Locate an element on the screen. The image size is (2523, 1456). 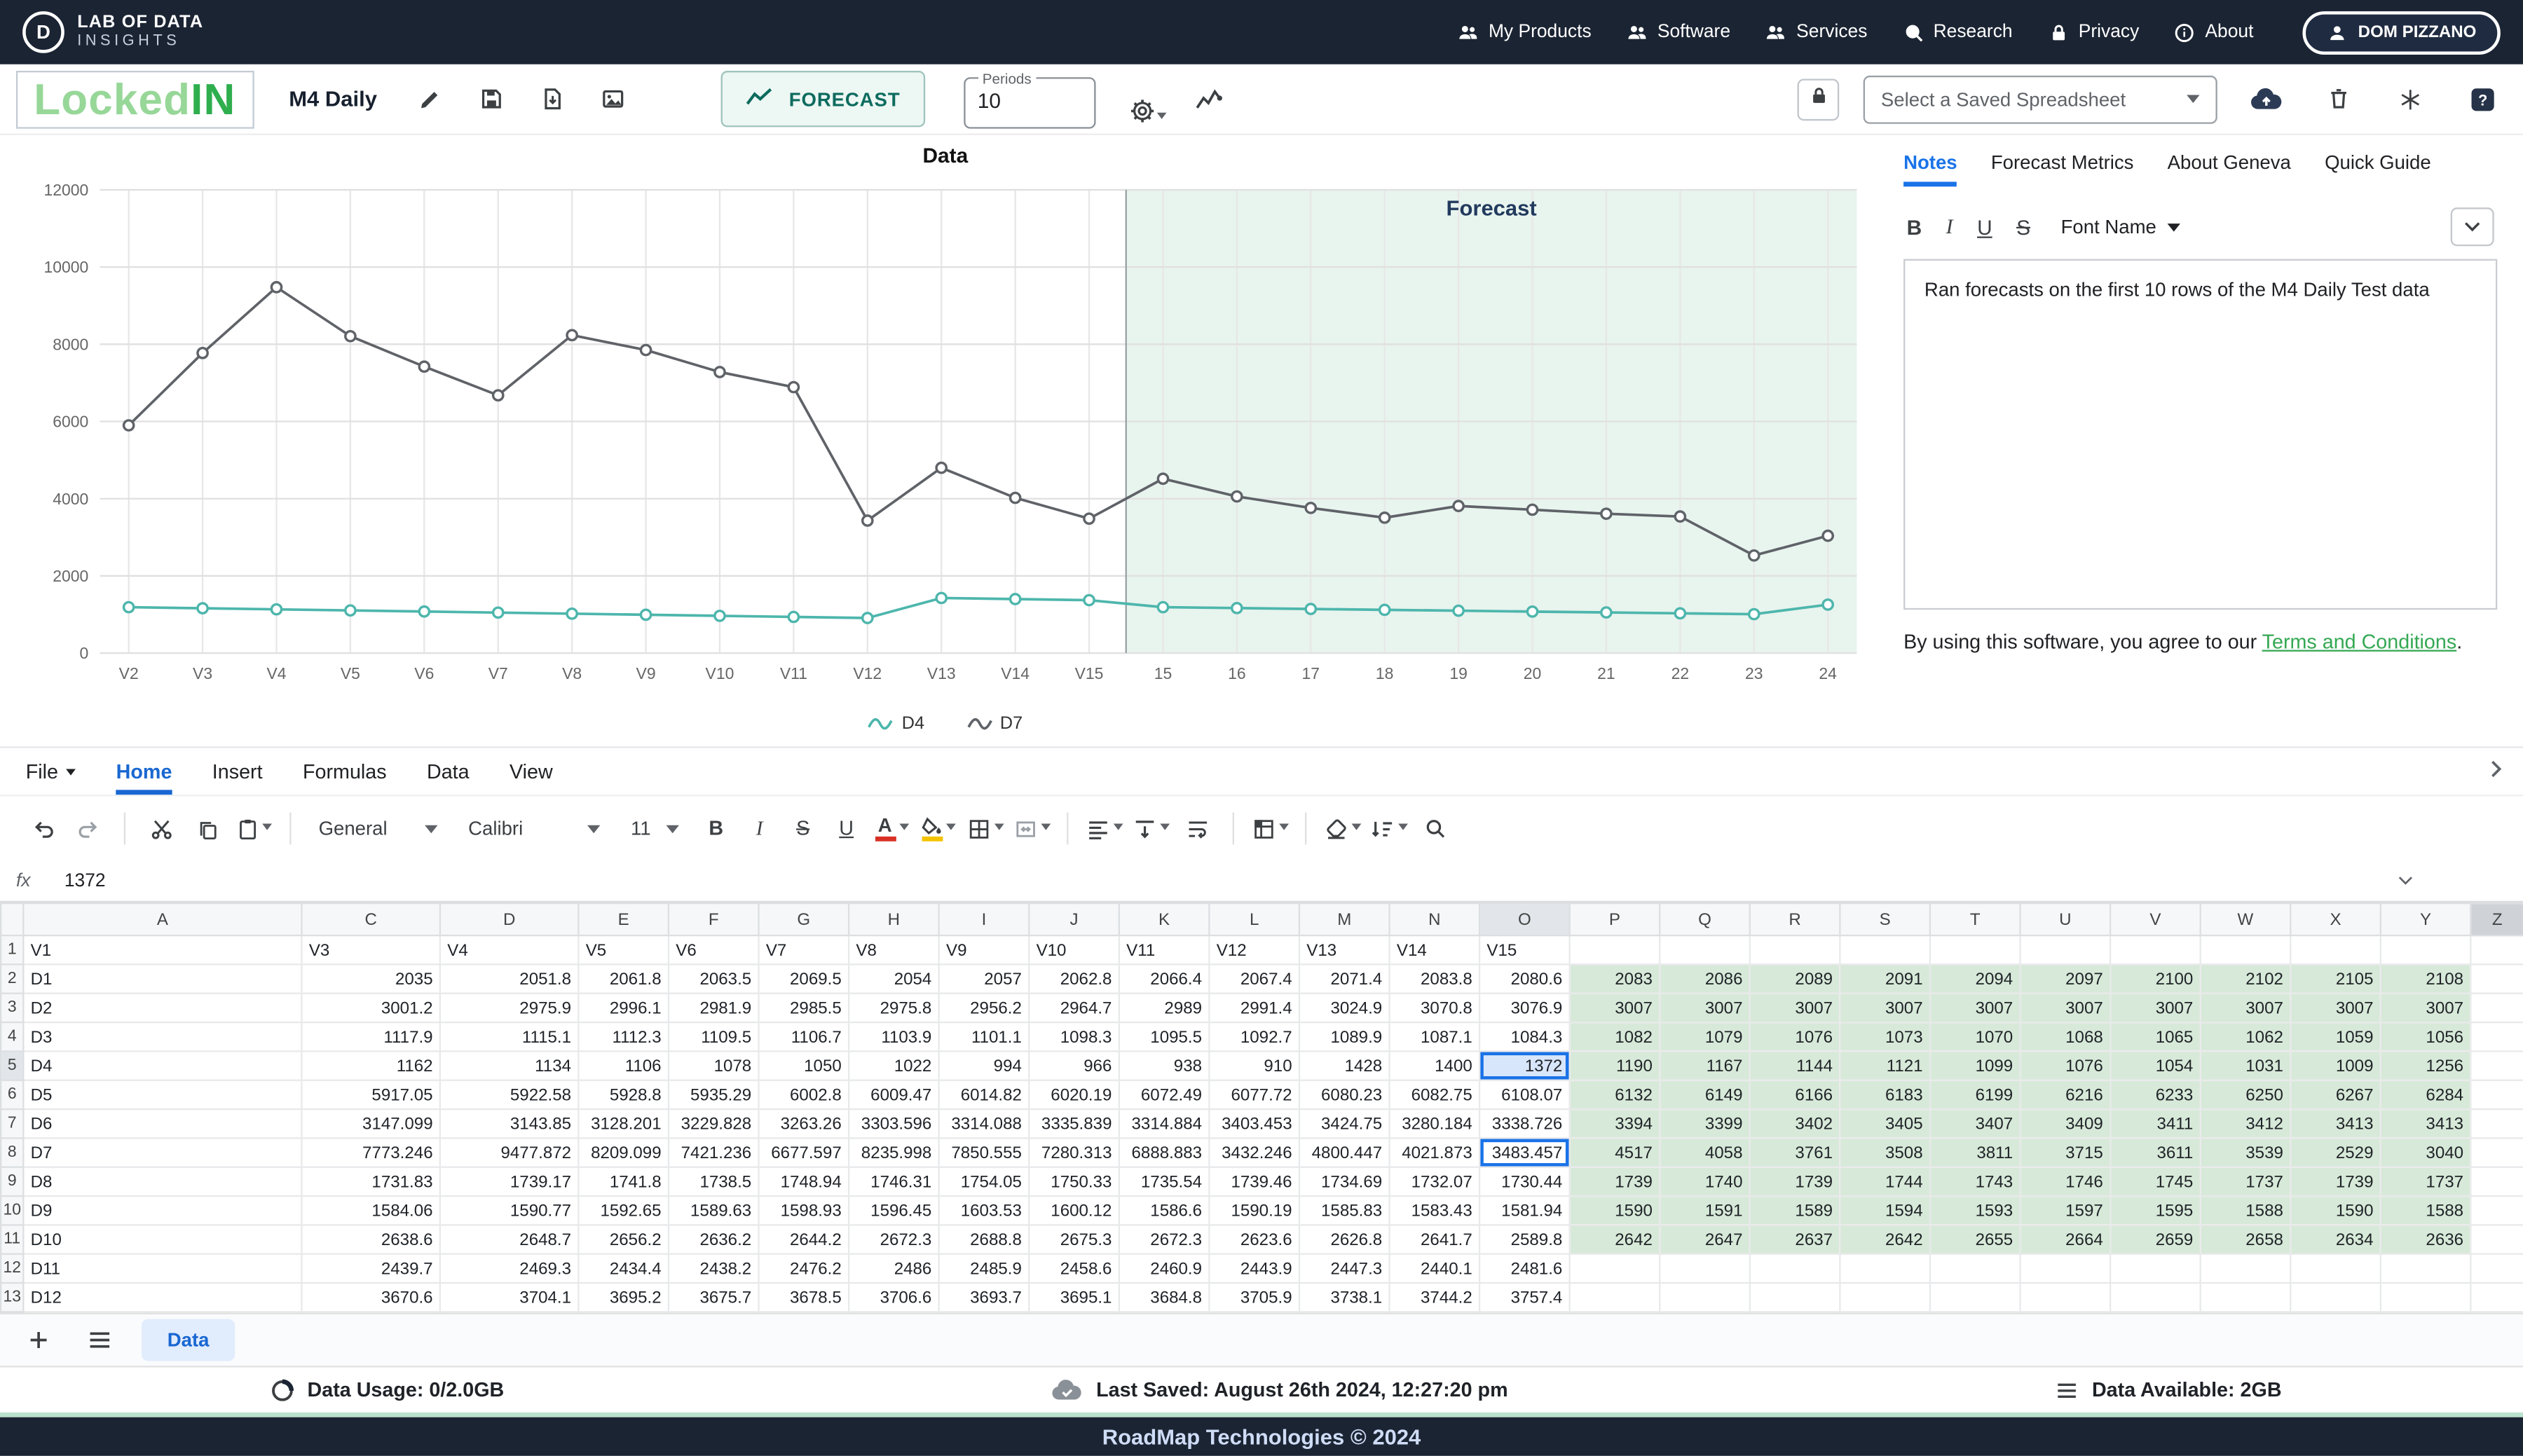
cell-F12: 2438.2 is located at coordinates (713, 1268).